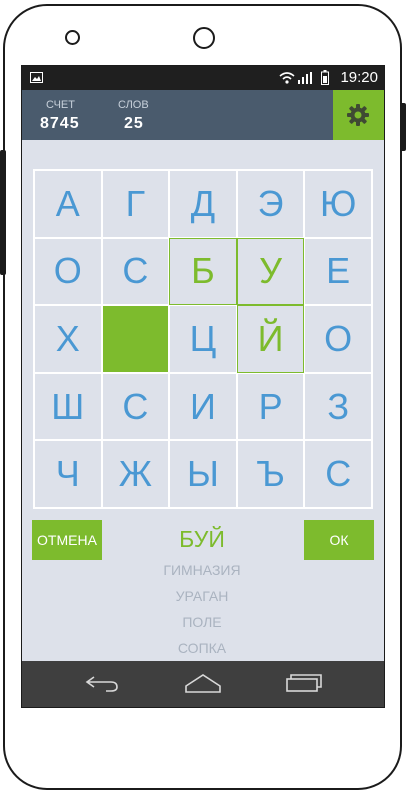 Image resolution: width=406 pixels, height=794 pixels. Describe the element at coordinates (135, 474) in the screenshot. I see `grid-cell: Ж` at that location.